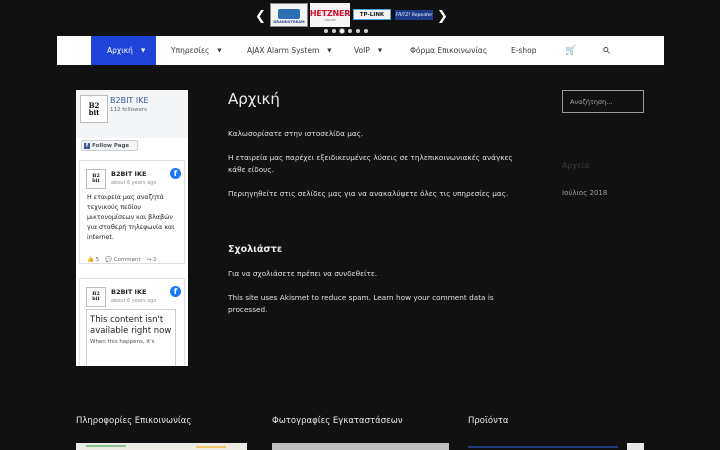 Image resolution: width=720 pixels, height=450 pixels. I want to click on welcome-paragraph: Καλωσορίσατε στην ιστοσελίδα μας., so click(296, 133).